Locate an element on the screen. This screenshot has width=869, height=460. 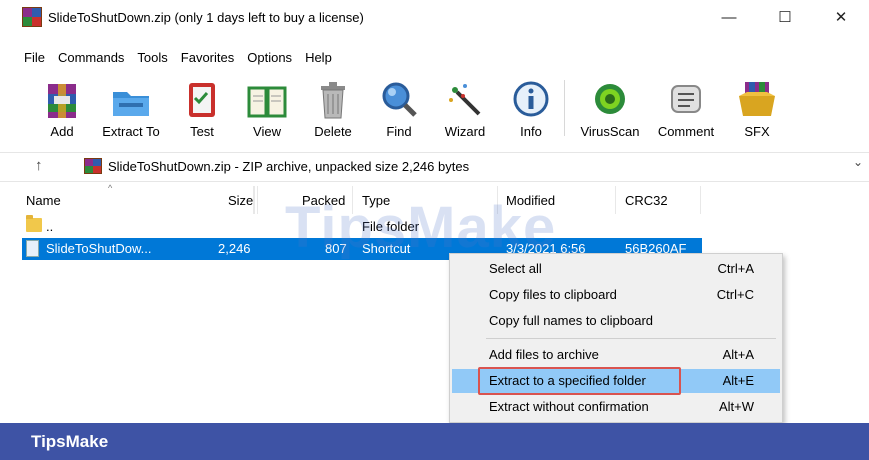
menu-item-label: Extract without confirmation is located at coordinates (569, 406).